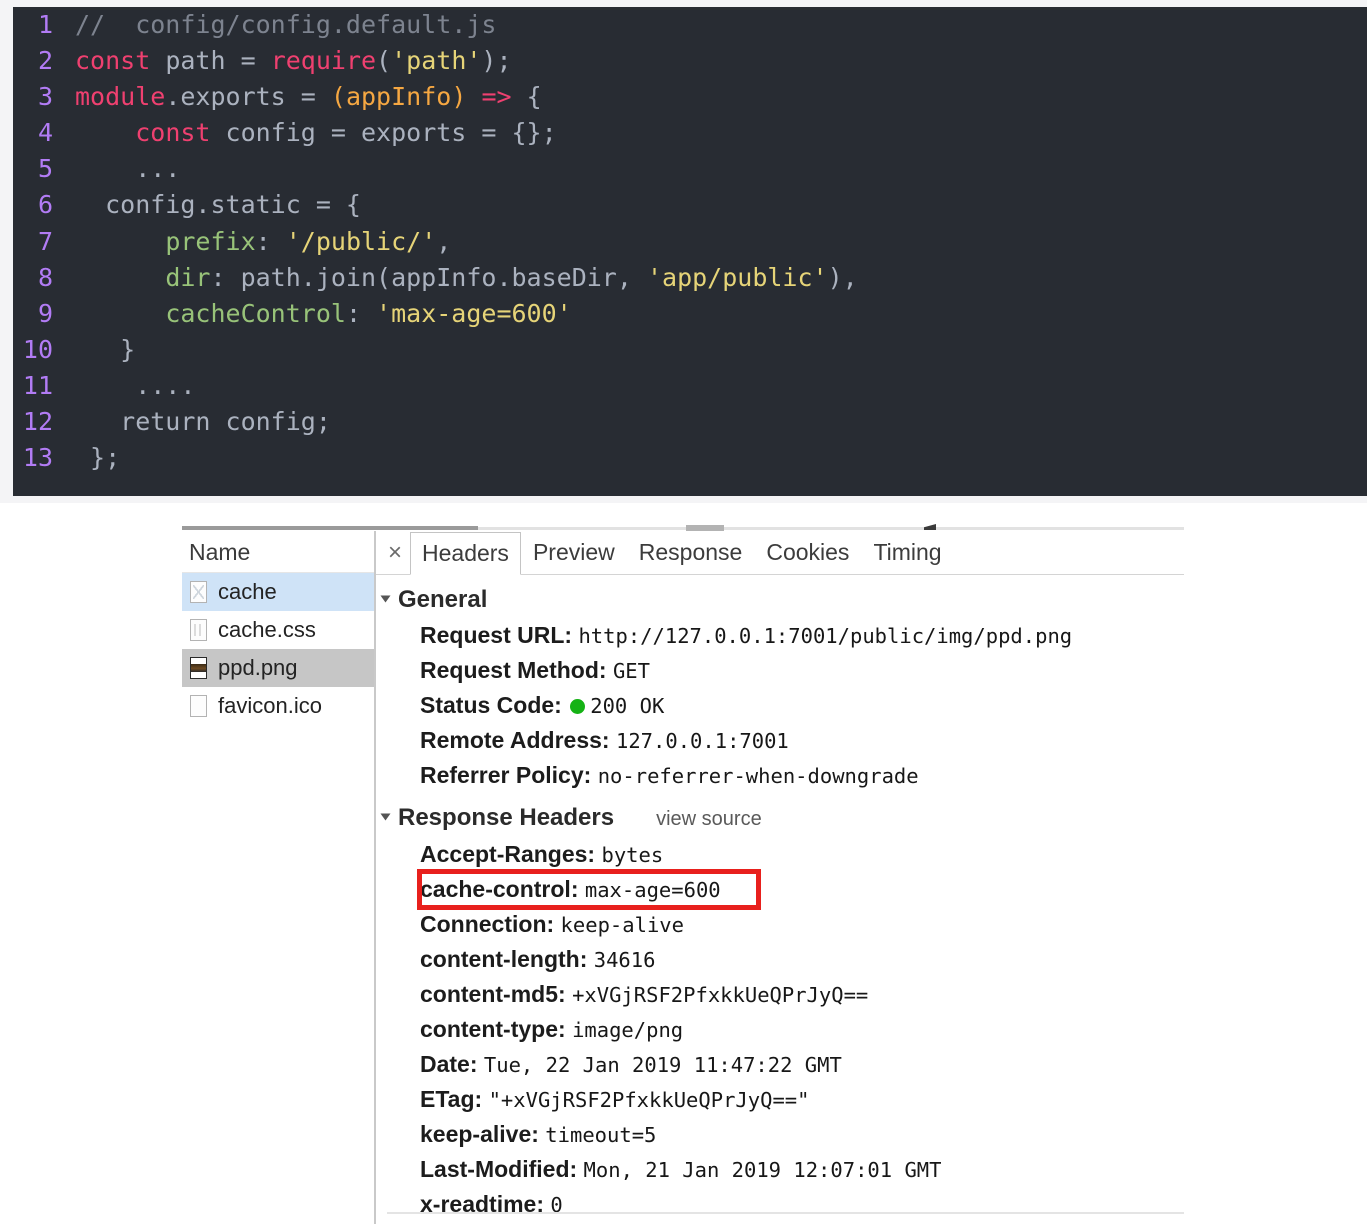 The image size is (1367, 1224). I want to click on header-key: Connection:, so click(487, 924).